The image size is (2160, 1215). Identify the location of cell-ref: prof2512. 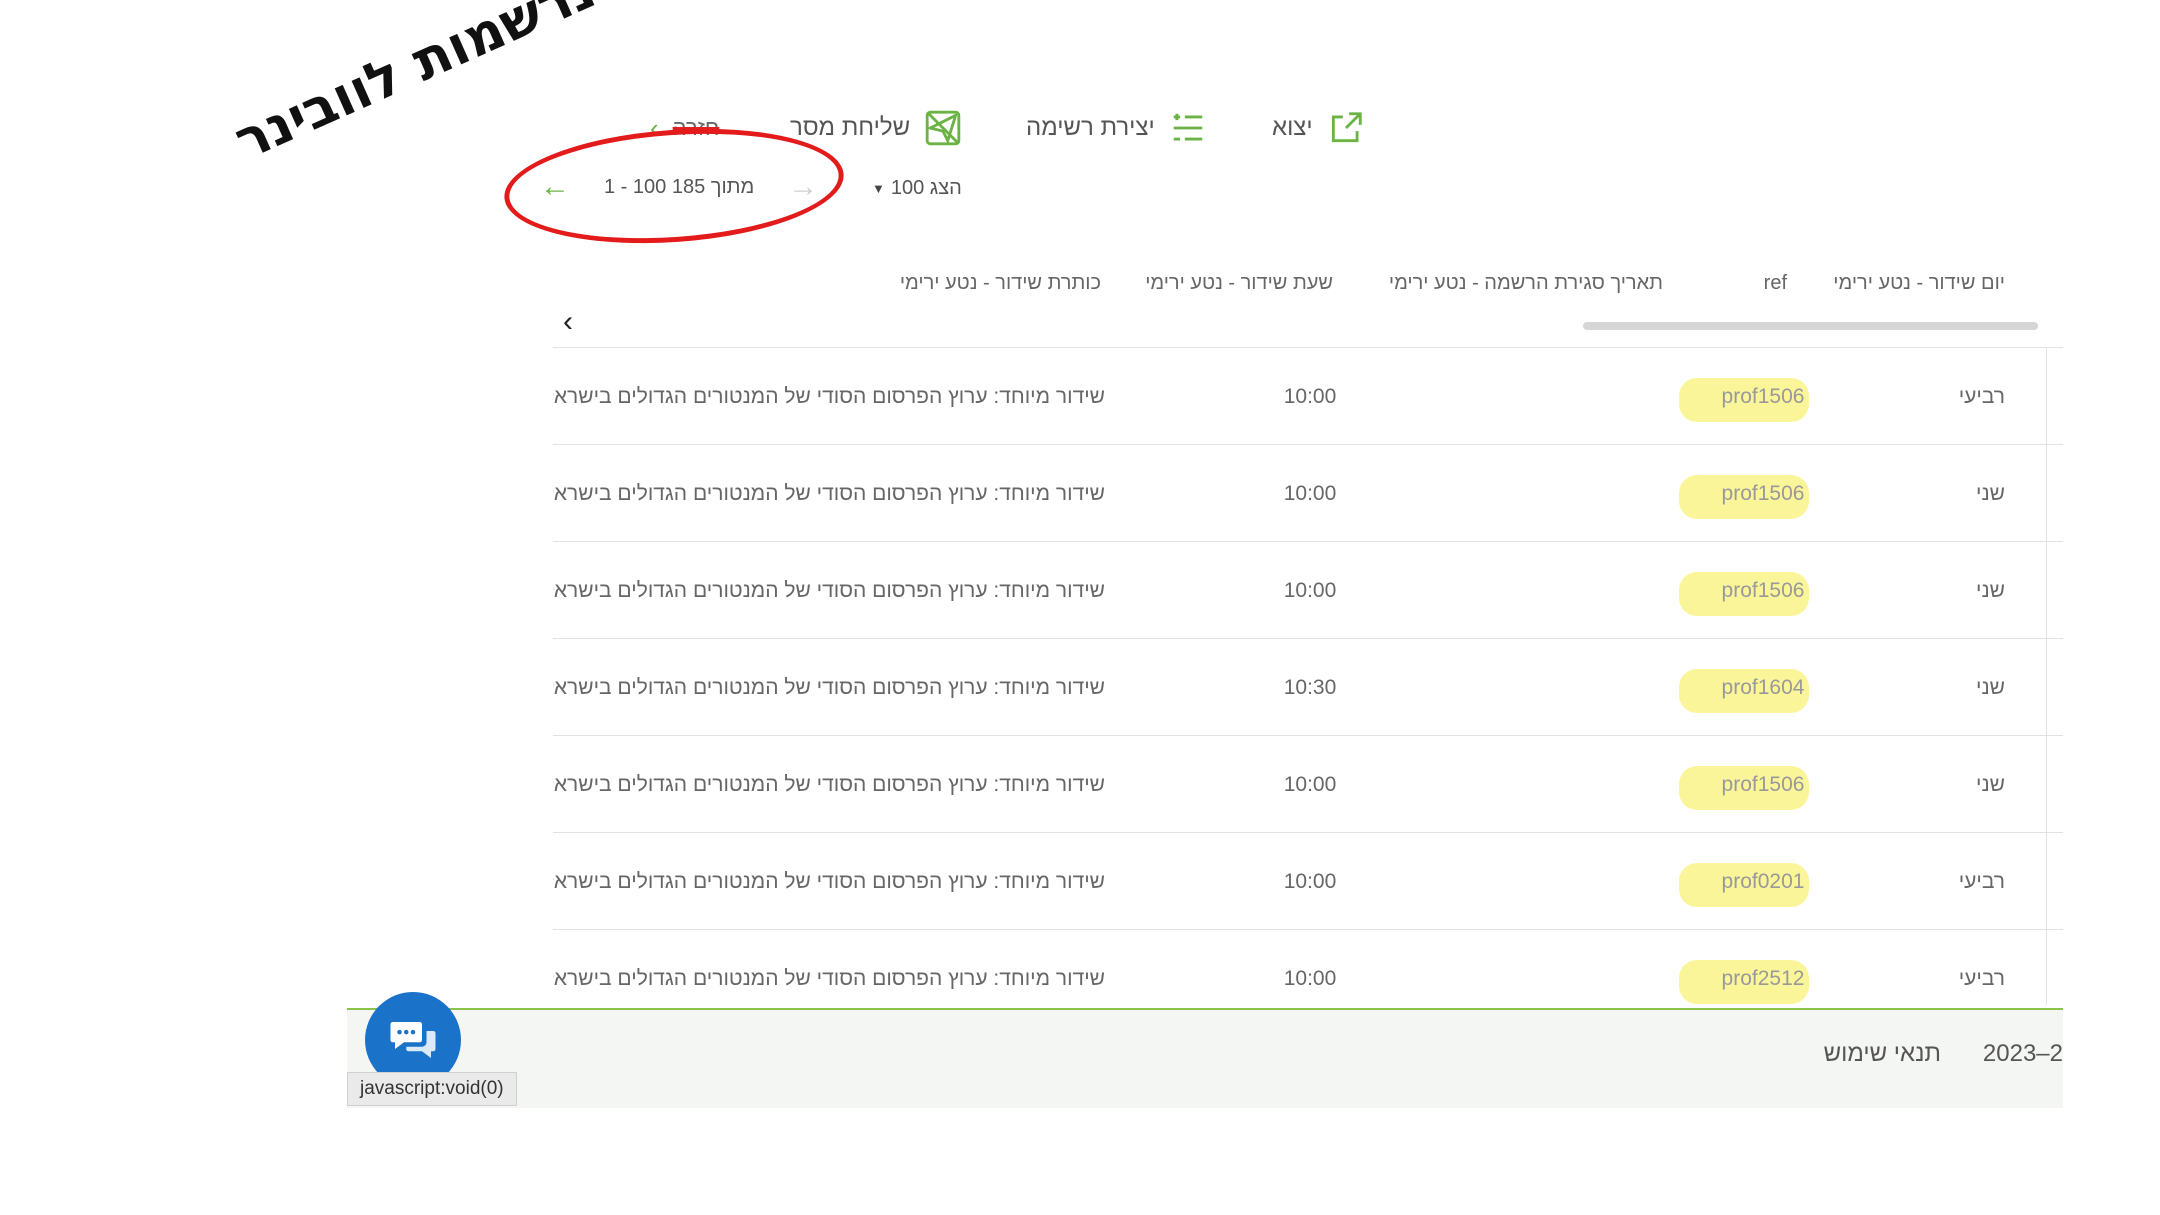
(1751, 967).